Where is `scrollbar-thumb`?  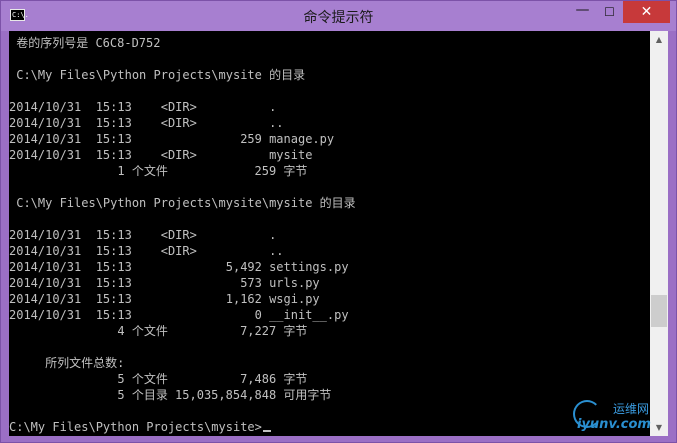 scrollbar-thumb is located at coordinates (659, 311).